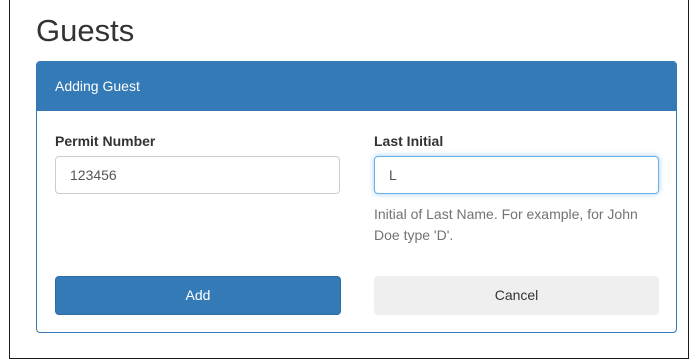 This screenshot has width=700, height=360. Describe the element at coordinates (516, 175) in the screenshot. I see `last-initial-input` at that location.